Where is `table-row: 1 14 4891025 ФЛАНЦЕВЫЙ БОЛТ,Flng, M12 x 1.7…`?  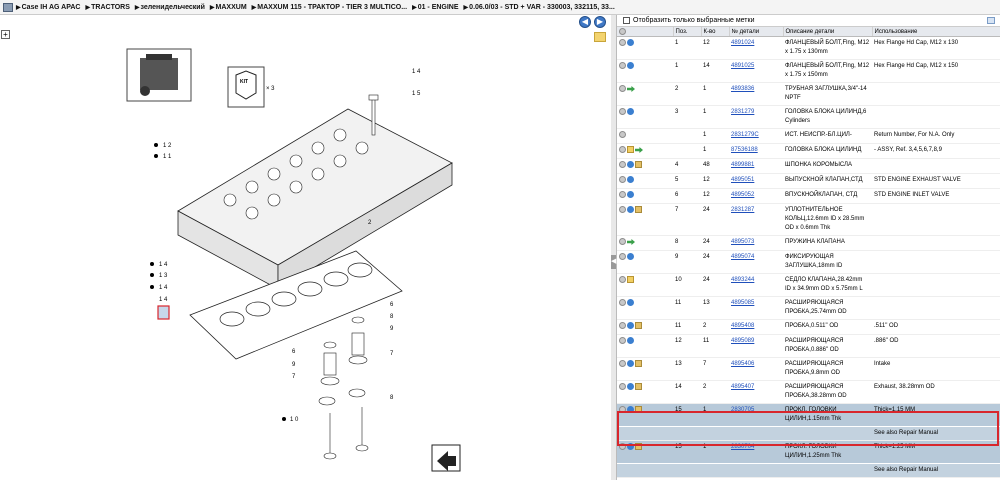 table-row: 1 14 4891025 ФЛАНЦЕВЫЙ БОЛТ,Flng, M12 x 1.7… is located at coordinates (808, 71).